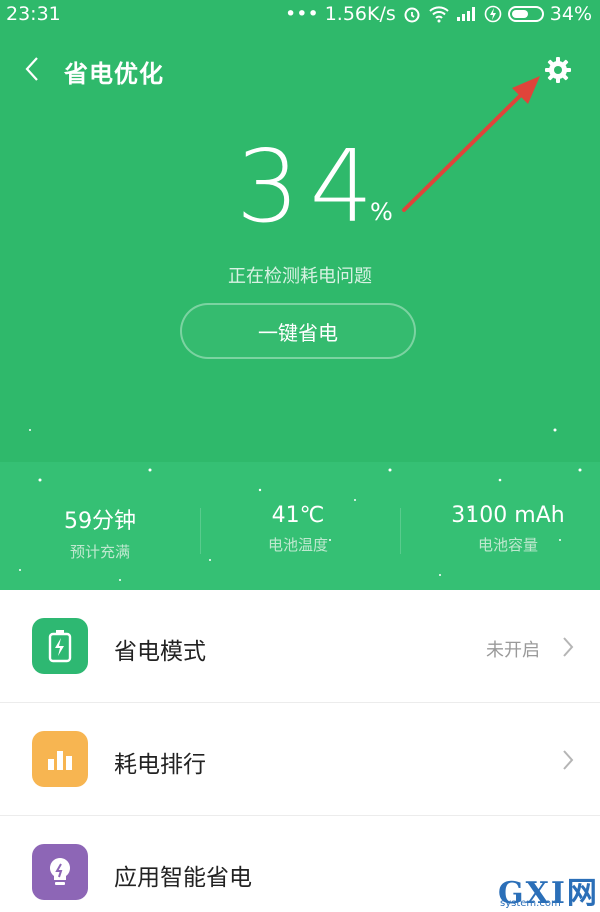 The height and width of the screenshot is (912, 600). I want to click on list-item-power-ranking: 耗电排行, so click(300, 759).